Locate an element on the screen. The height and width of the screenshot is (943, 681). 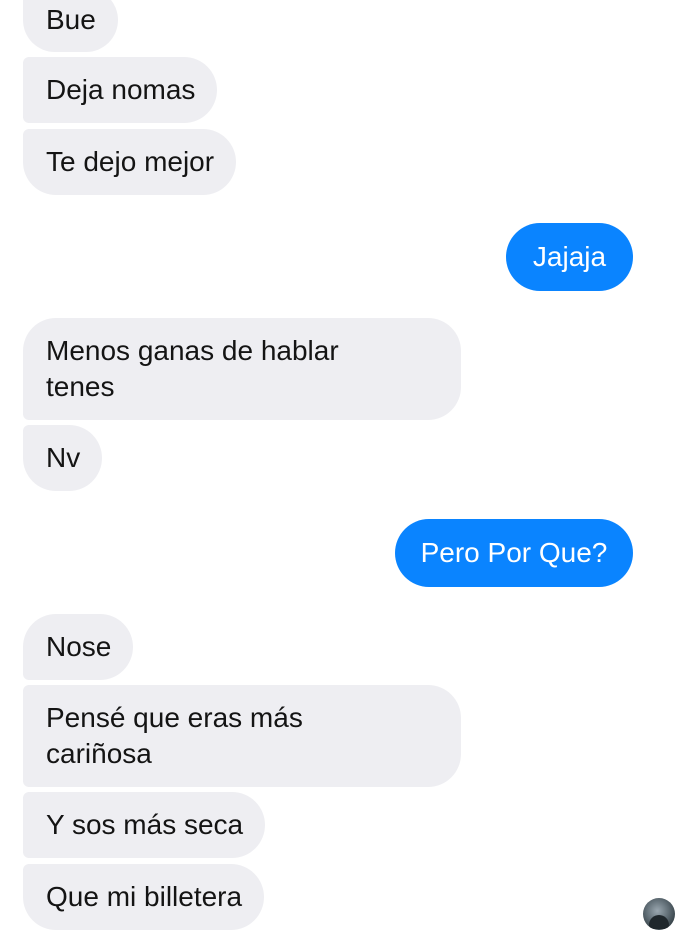
message-bubble-incoming: Y sos más seca is located at coordinates (144, 825).